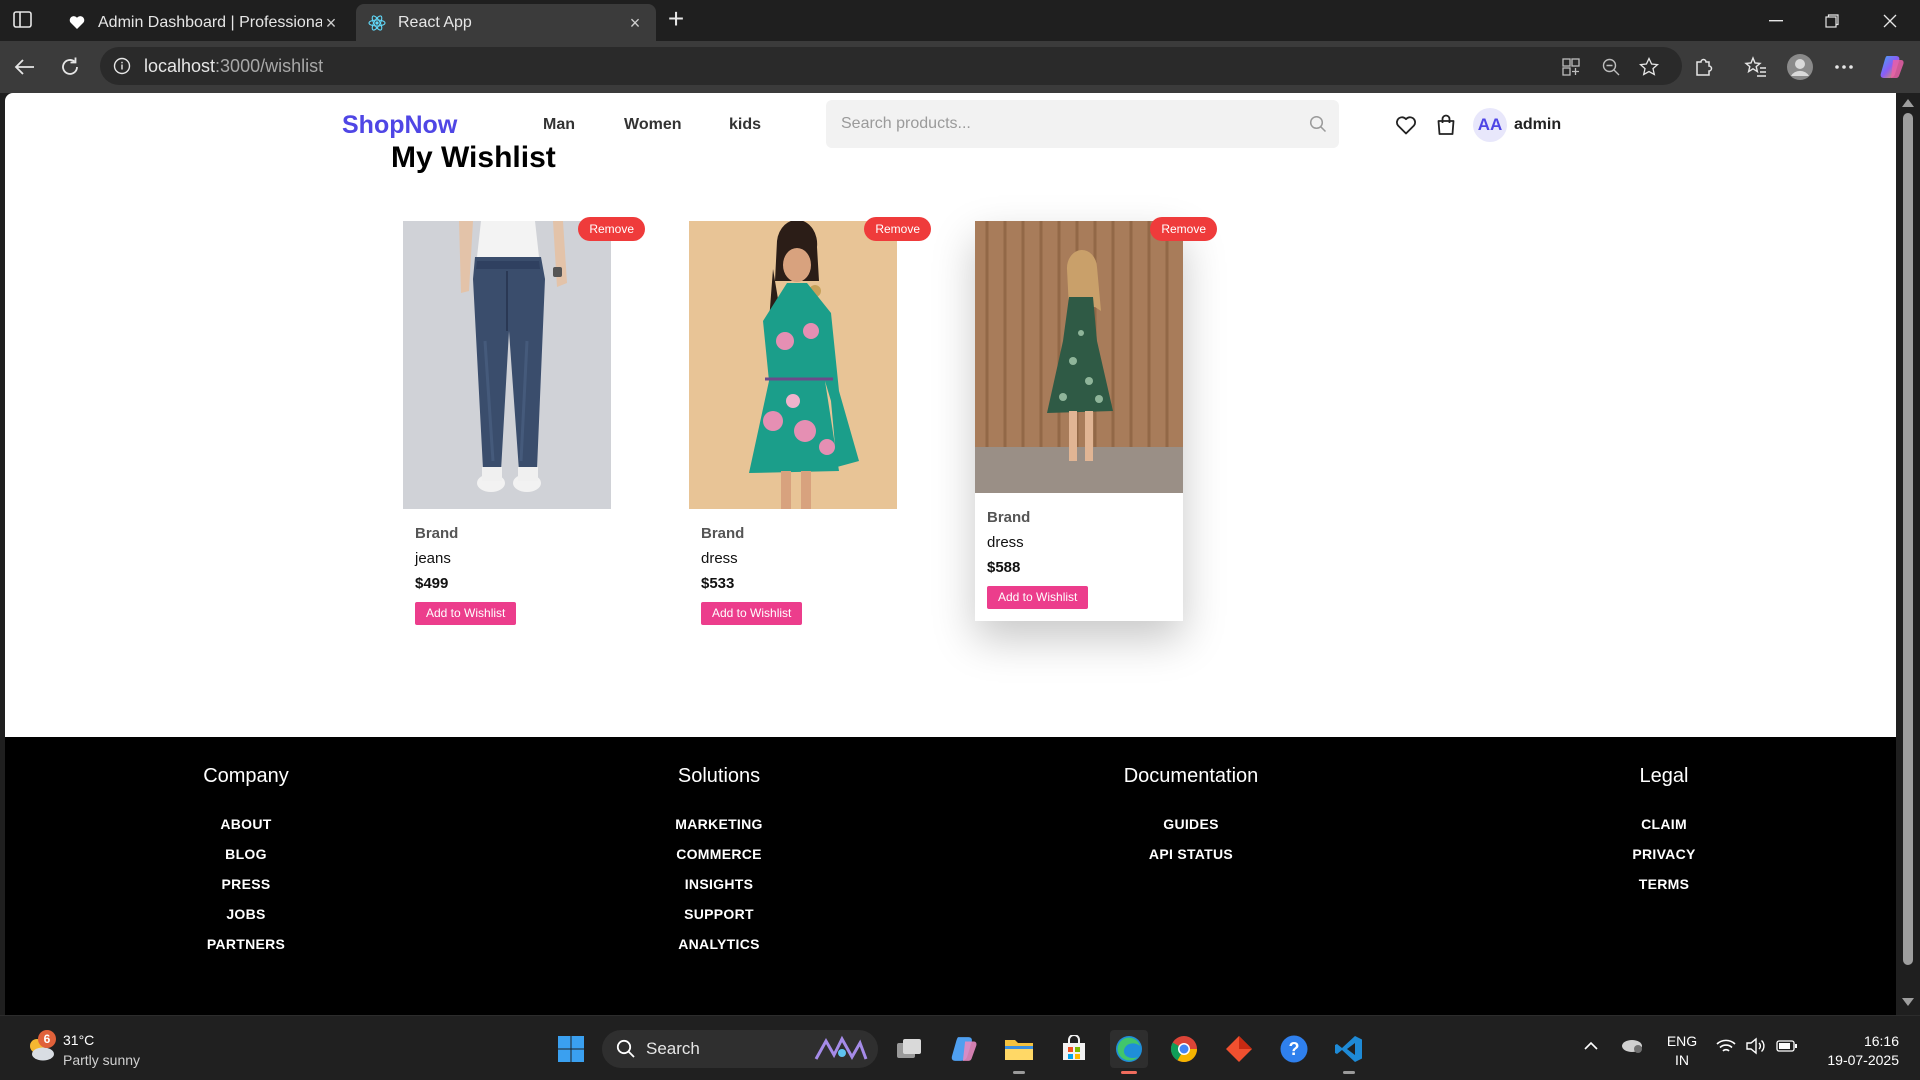  Describe the element at coordinates (1184, 1049) in the screenshot. I see `chrome-browser-icon` at that location.